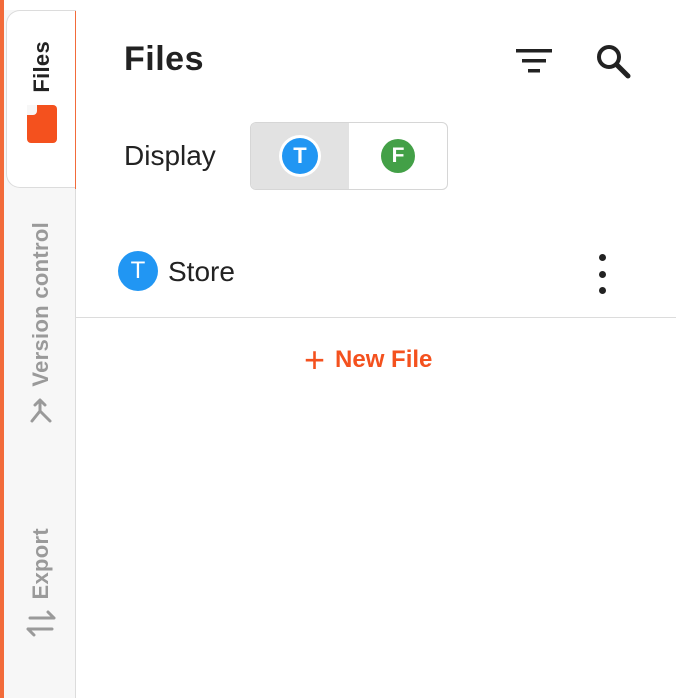  I want to click on branch-icon, so click(41, 414).